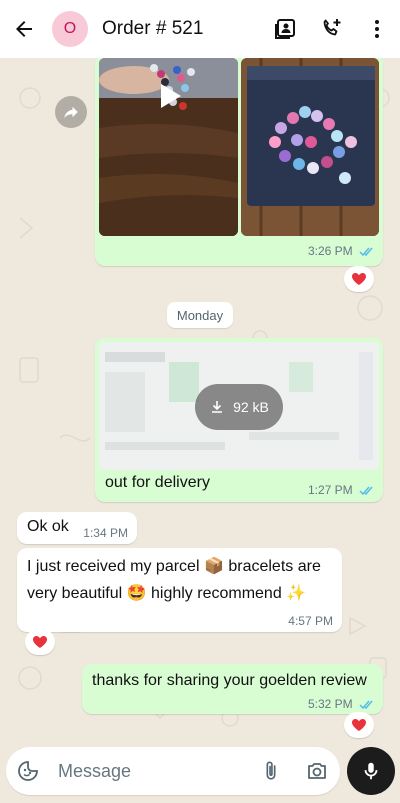  I want to click on message-input: Message, so click(153, 771).